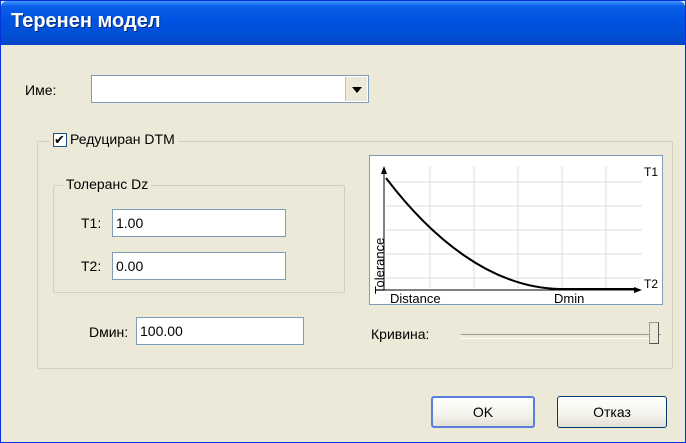  Describe the element at coordinates (612, 412) in the screenshot. I see `cancel-button: Отказ` at that location.